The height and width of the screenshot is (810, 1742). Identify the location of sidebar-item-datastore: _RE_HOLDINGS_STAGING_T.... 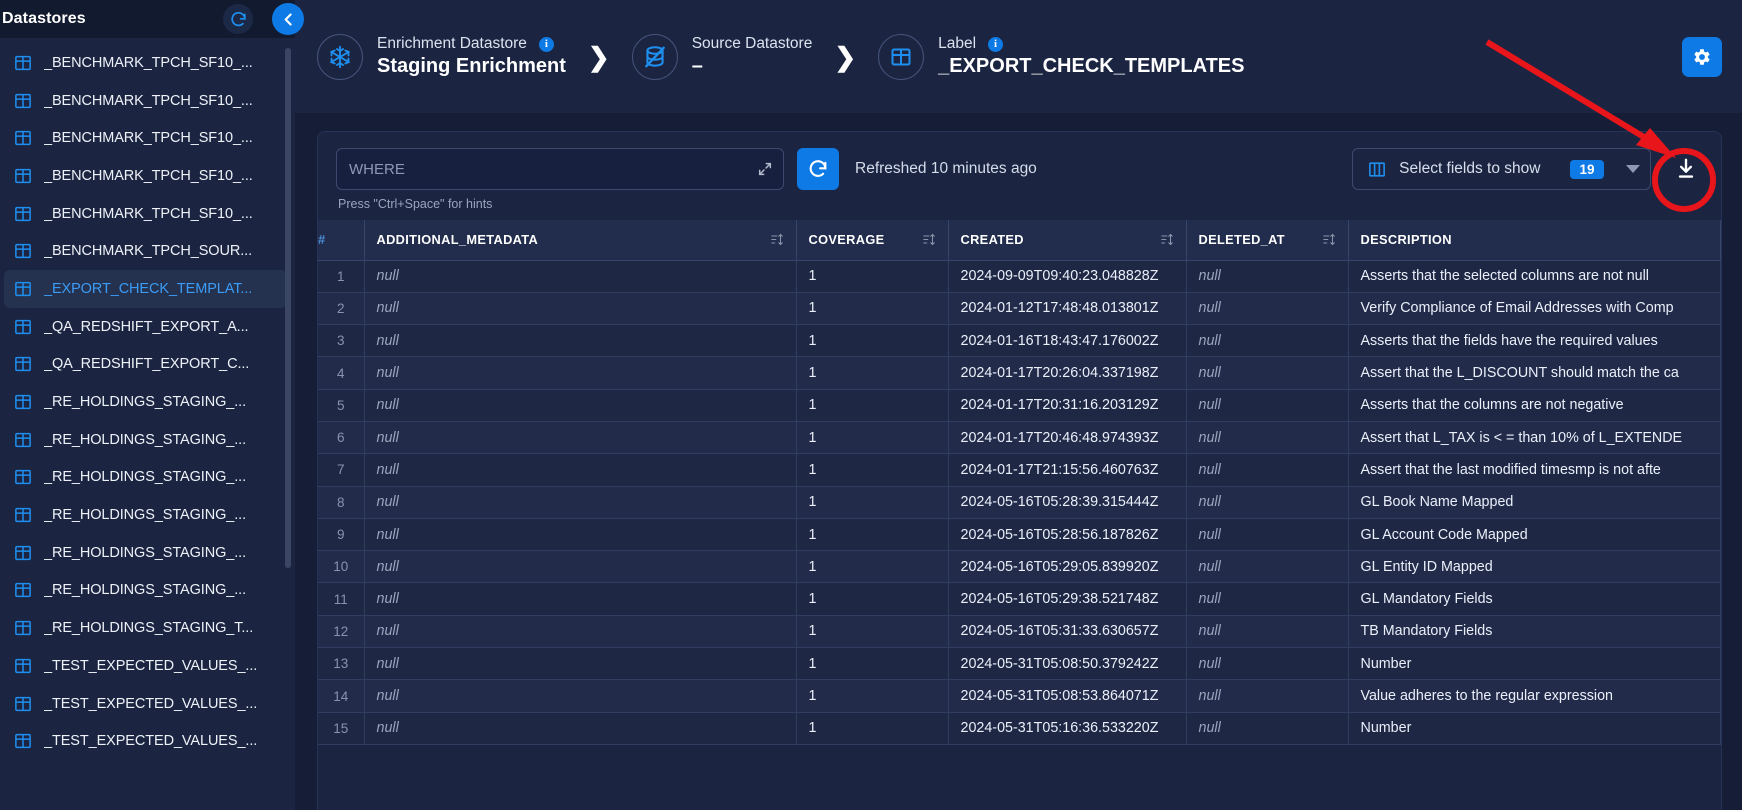
(145, 628).